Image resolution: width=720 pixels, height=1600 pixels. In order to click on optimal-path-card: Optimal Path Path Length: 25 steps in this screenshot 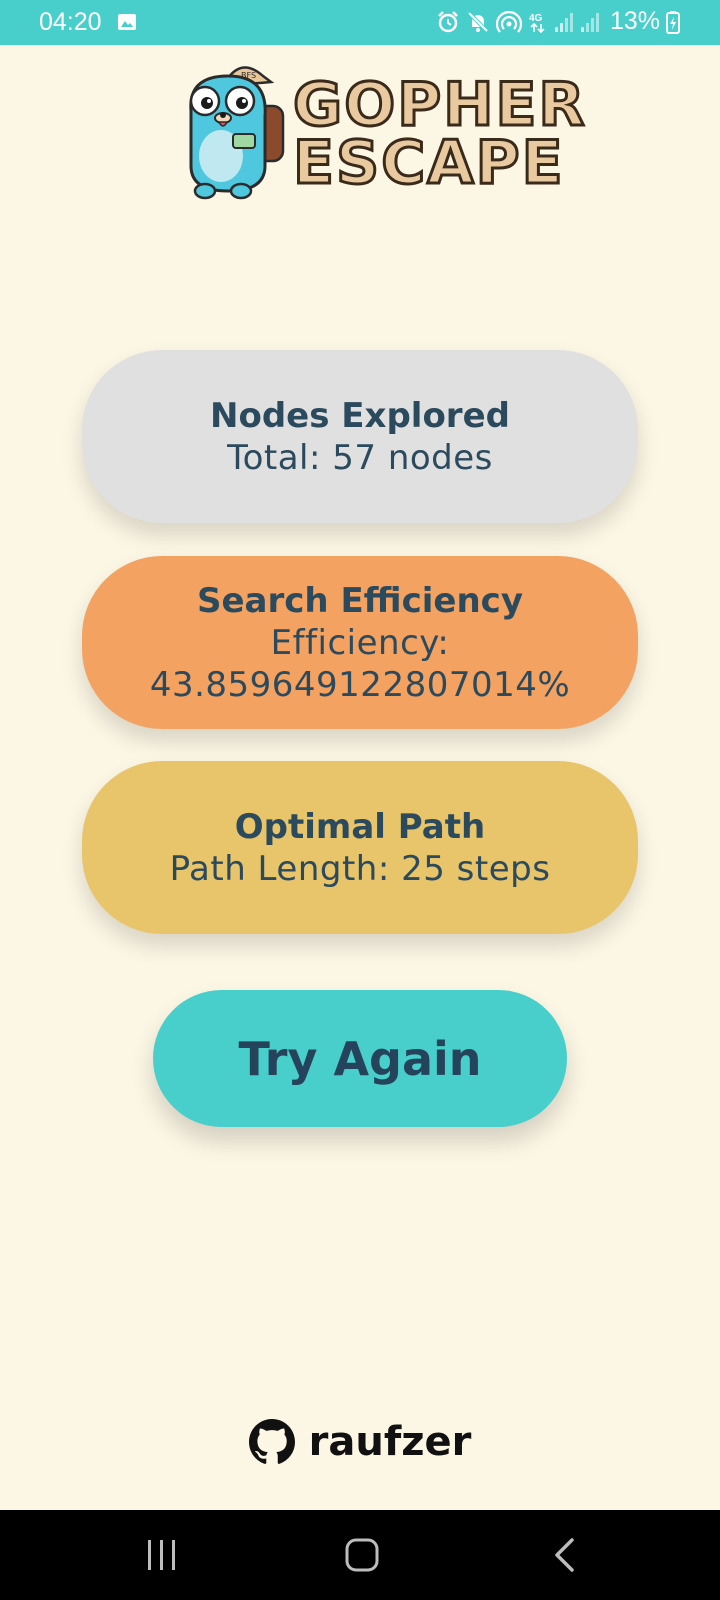, I will do `click(360, 847)`.